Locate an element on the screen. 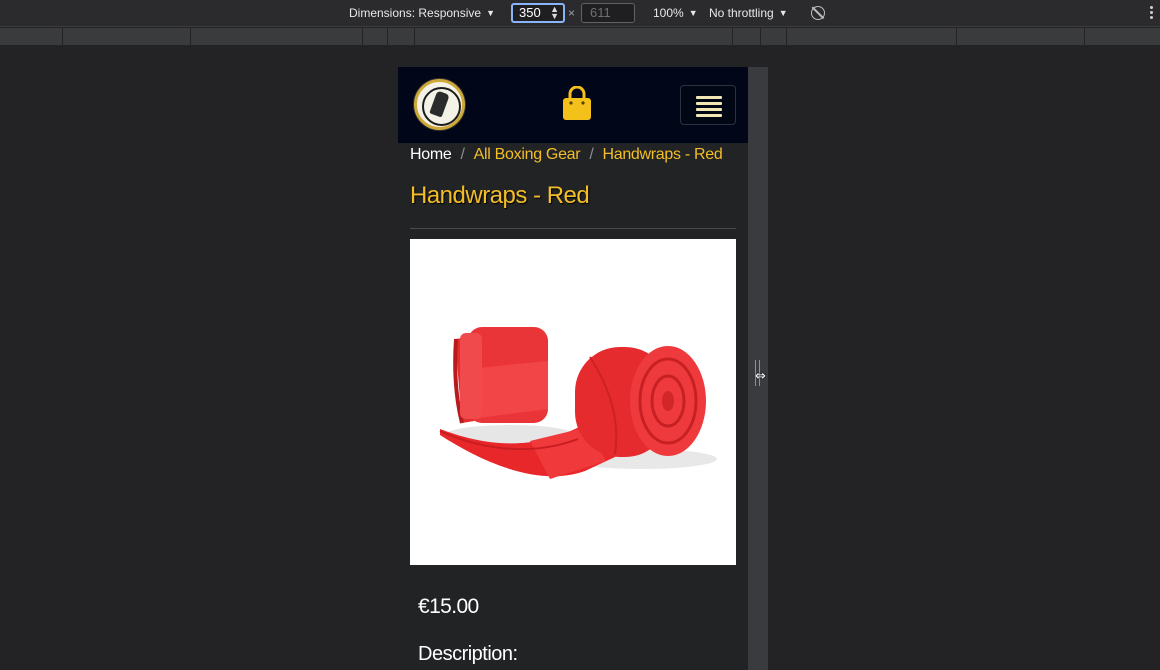 The width and height of the screenshot is (1160, 670). breadcrumb: Home / All Boxing Gear / Handwraps - Red is located at coordinates (566, 157).